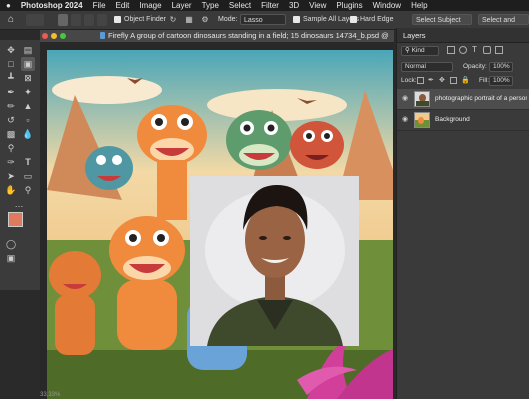 This screenshot has width=529, height=399. I want to click on filter-kind-select: ⚲ Kind, so click(420, 51).